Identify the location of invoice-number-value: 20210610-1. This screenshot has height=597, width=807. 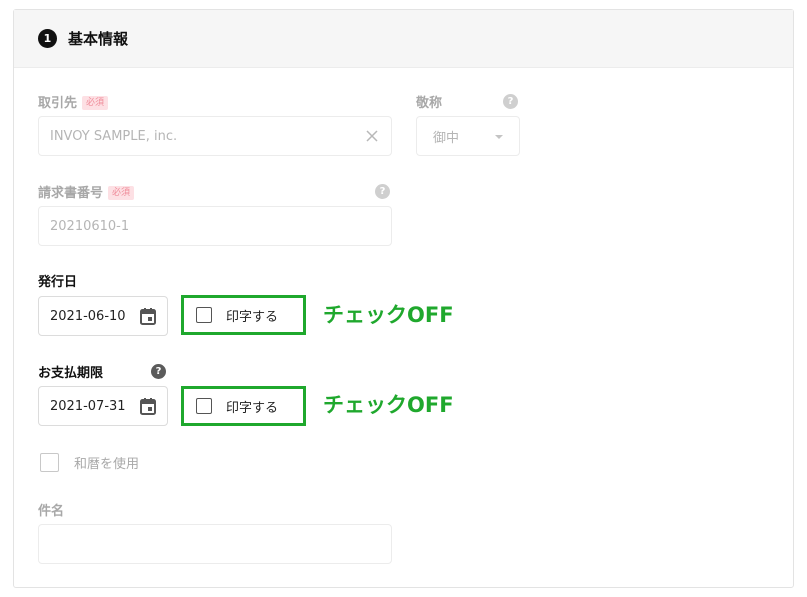
(90, 226).